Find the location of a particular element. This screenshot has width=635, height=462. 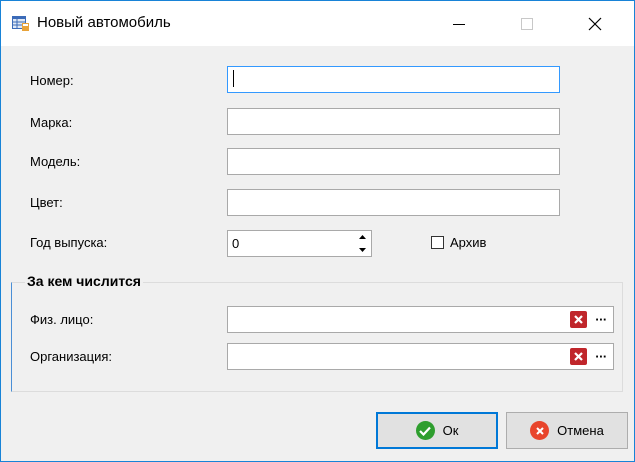

cancel-icon is located at coordinates (540, 430).